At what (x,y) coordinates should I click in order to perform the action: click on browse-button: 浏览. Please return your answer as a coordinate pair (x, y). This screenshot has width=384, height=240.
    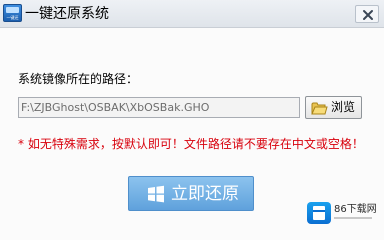
    Looking at the image, I should click on (333, 107).